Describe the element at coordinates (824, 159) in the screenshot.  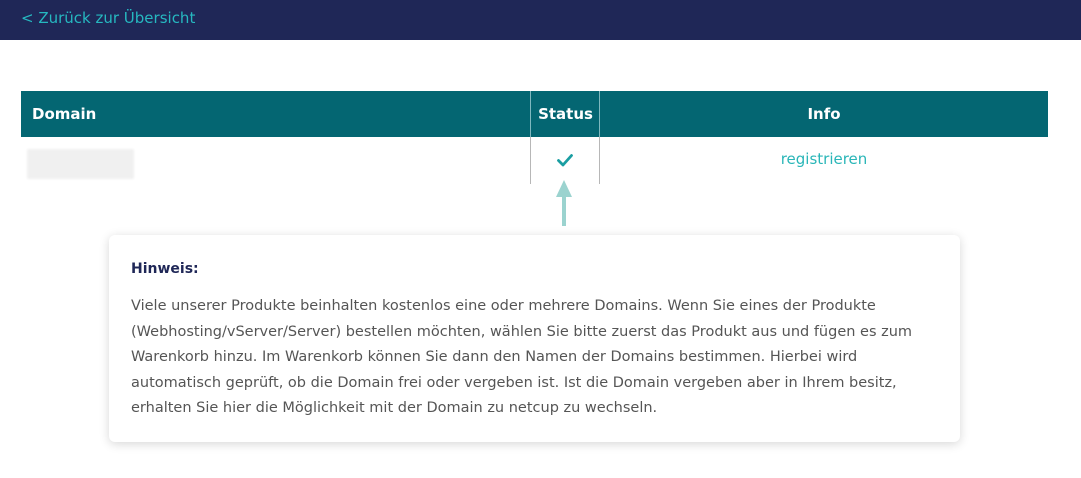
I see `register-domain-link: registrieren` at that location.